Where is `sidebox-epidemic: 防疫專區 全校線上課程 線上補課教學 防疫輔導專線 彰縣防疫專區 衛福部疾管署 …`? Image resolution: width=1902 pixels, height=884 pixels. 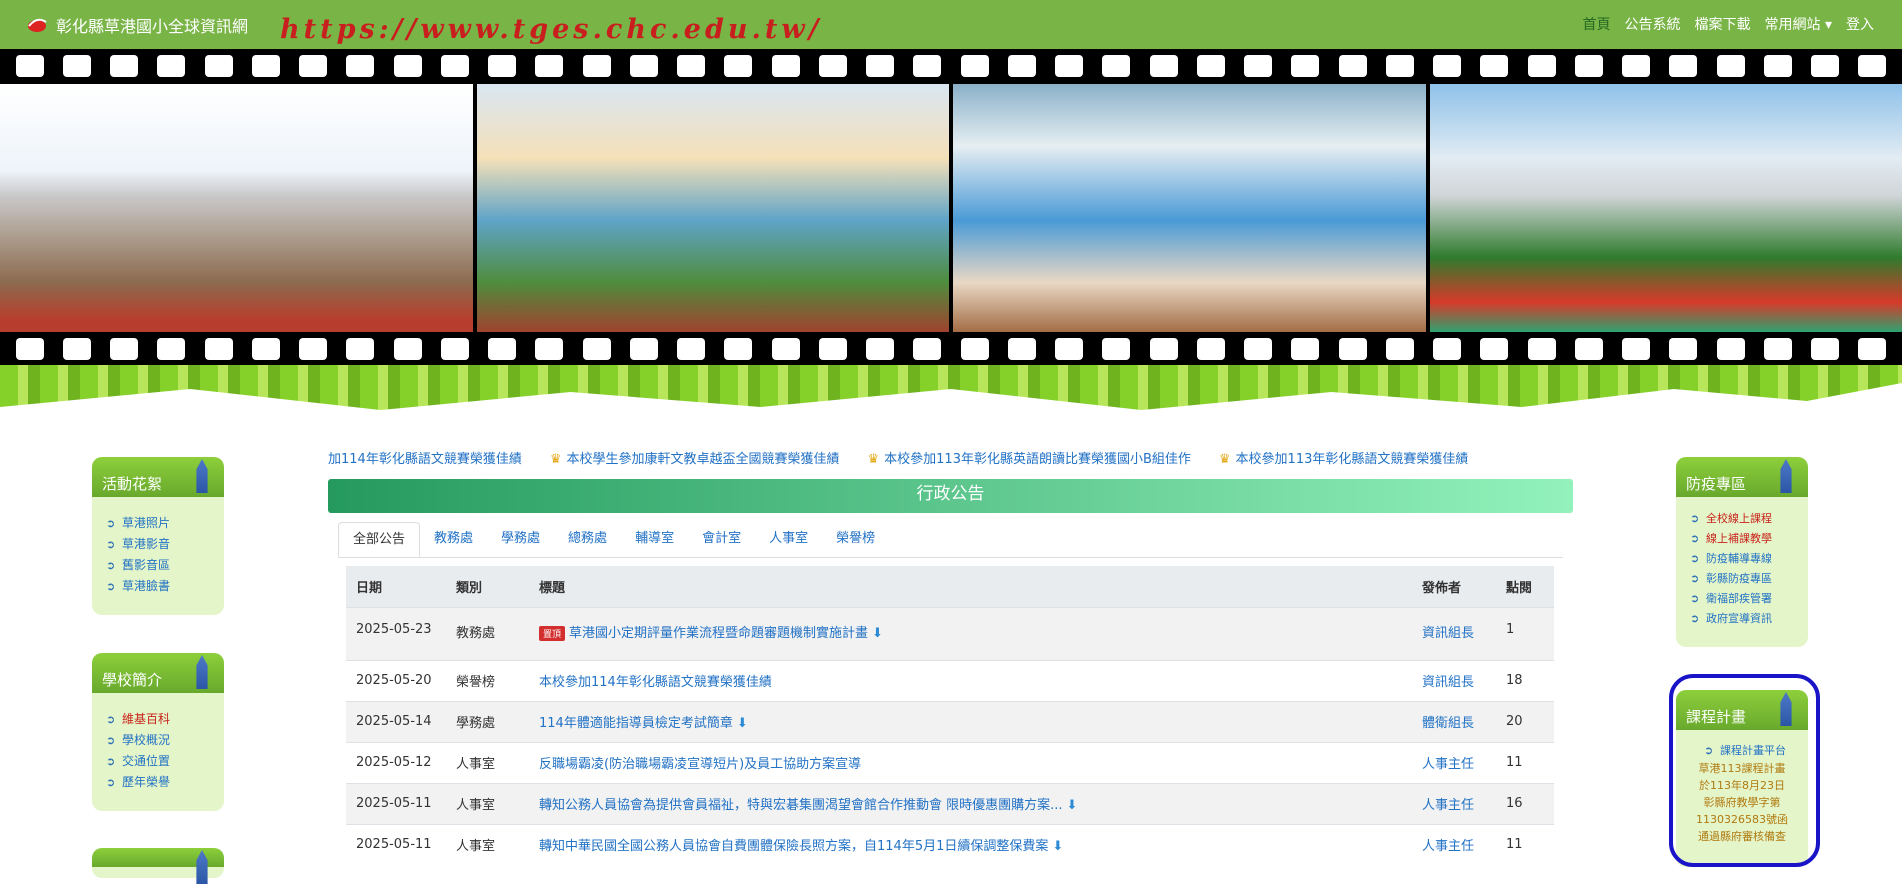
sidebox-epidemic: 防疫專區 全校線上課程 線上補課教學 防疫輔導專線 彰縣防疫專區 衛福部疾管署 … is located at coordinates (1742, 552).